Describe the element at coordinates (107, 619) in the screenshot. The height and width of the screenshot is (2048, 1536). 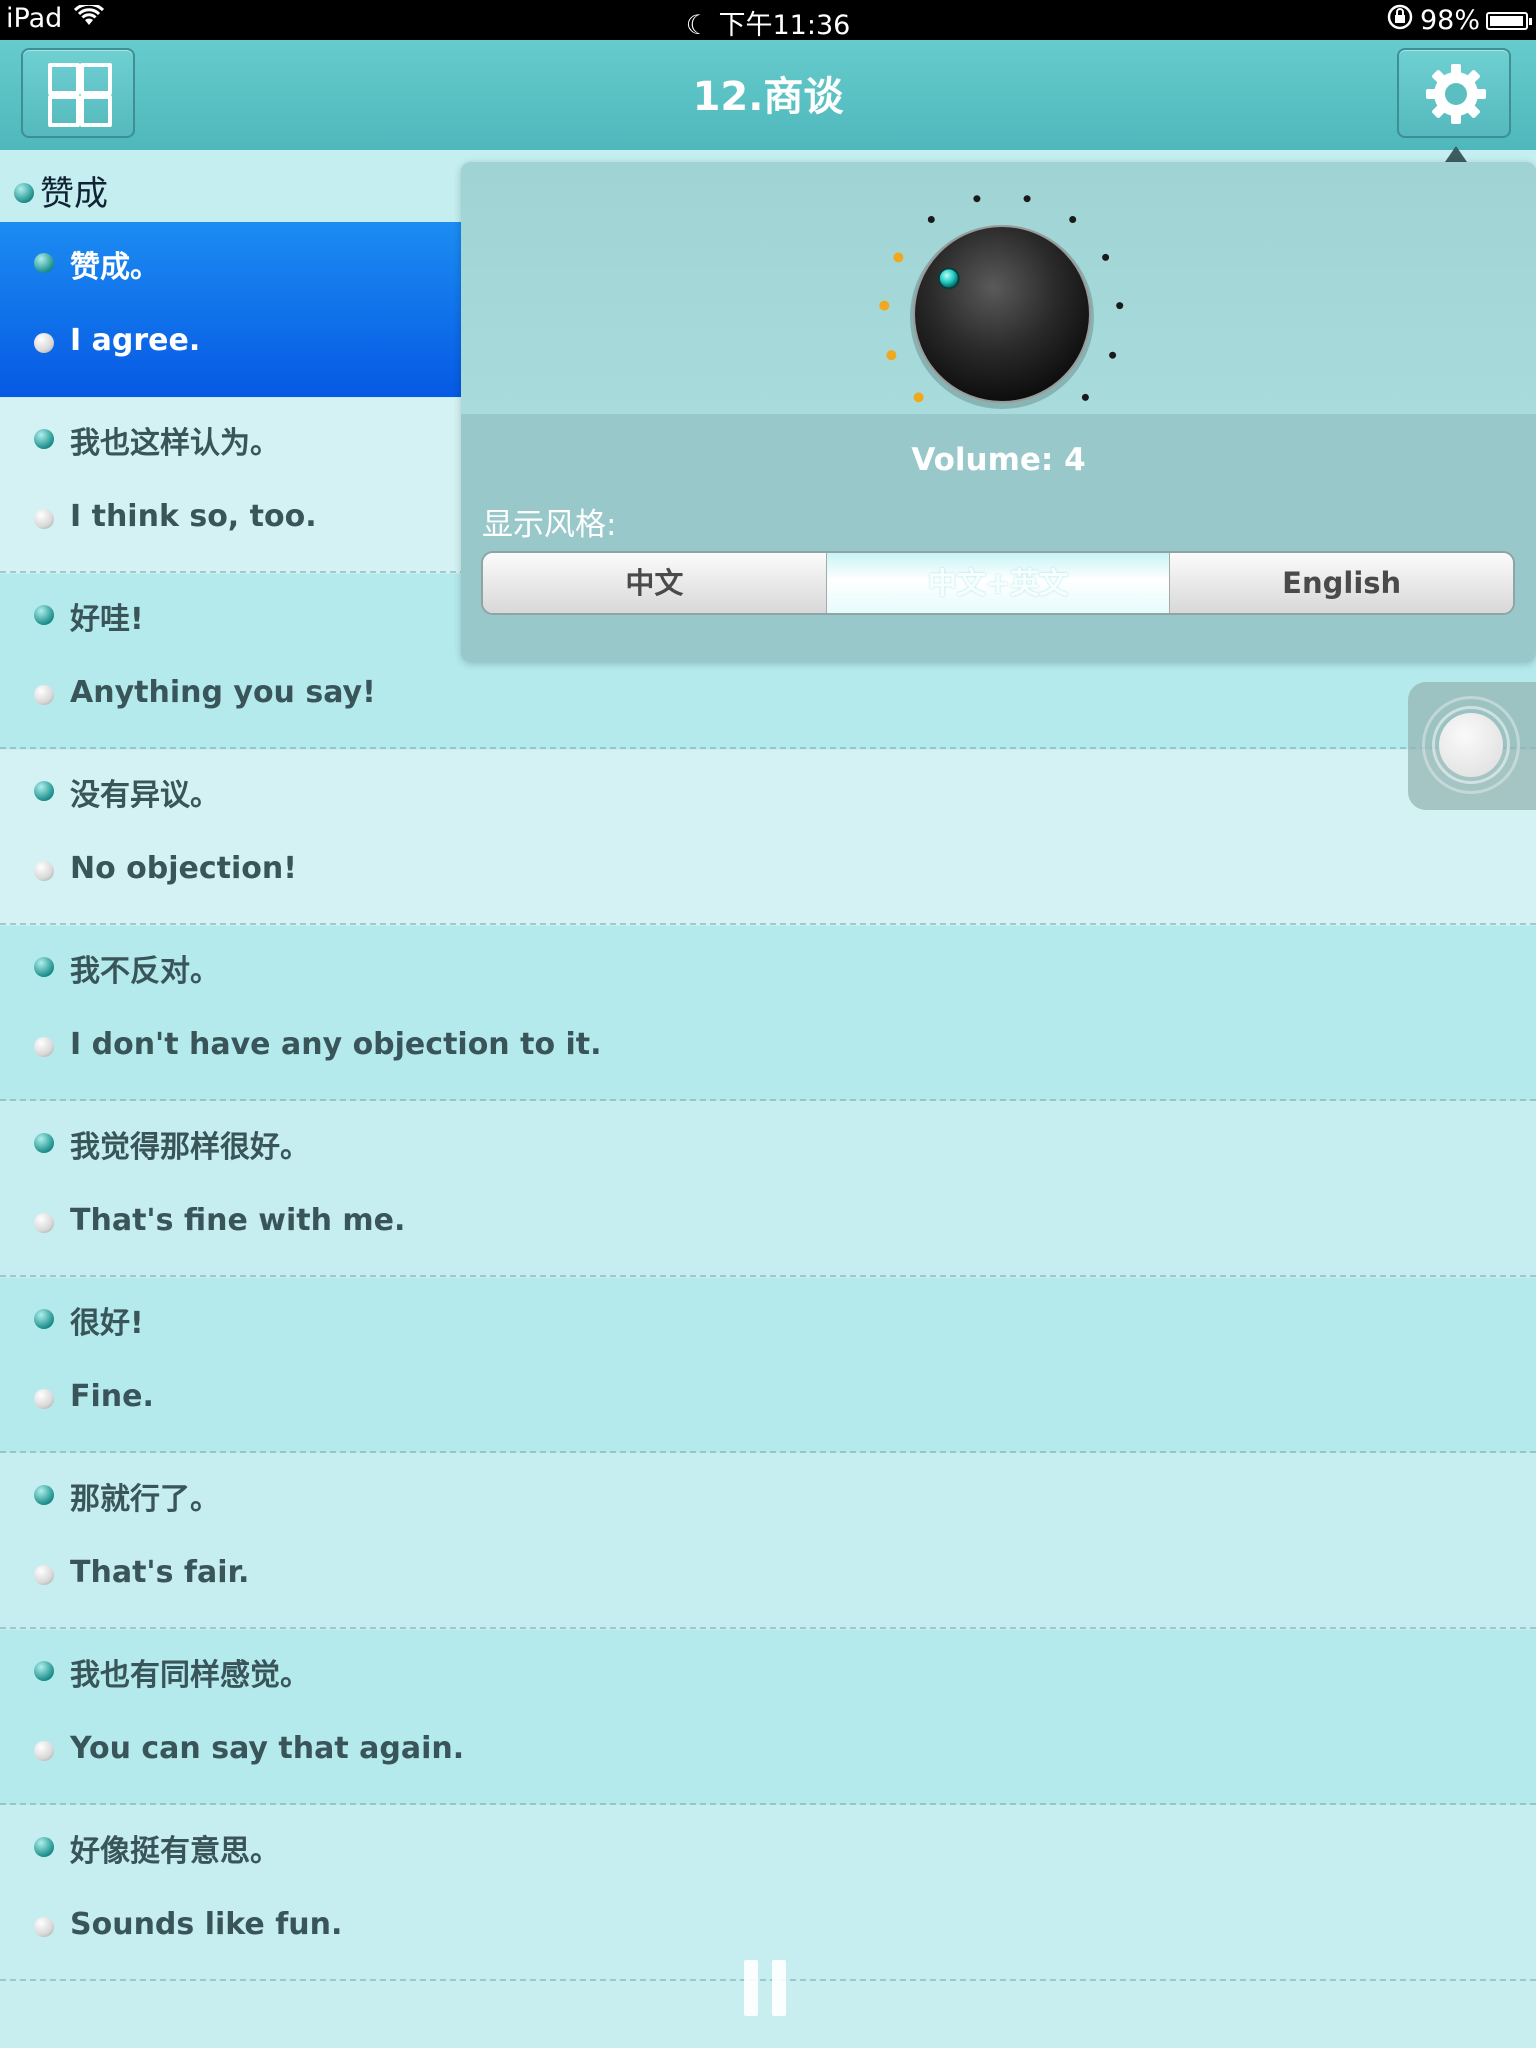
I see `chinese-text: 好哇!` at that location.